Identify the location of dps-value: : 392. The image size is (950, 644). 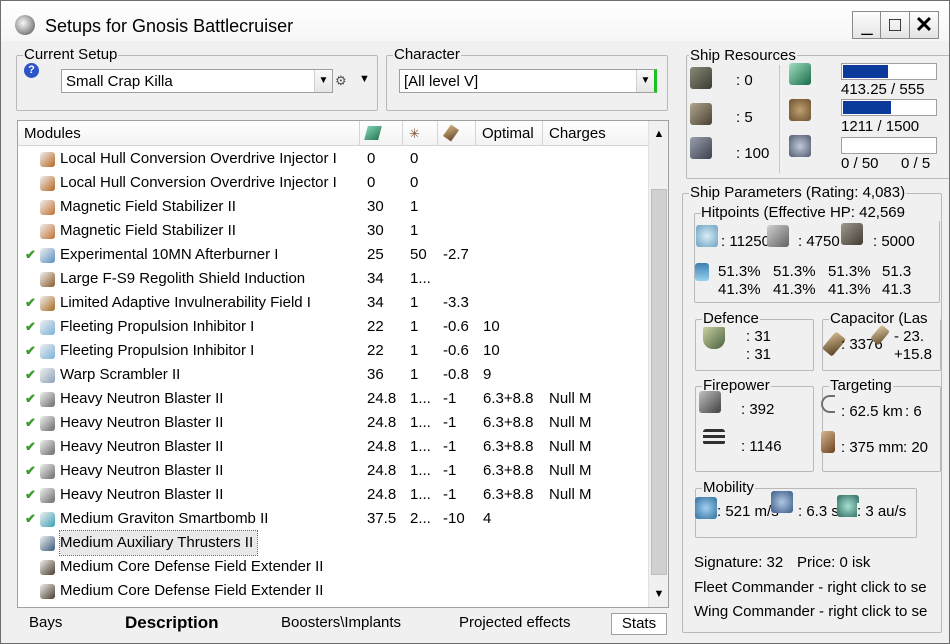
(758, 409).